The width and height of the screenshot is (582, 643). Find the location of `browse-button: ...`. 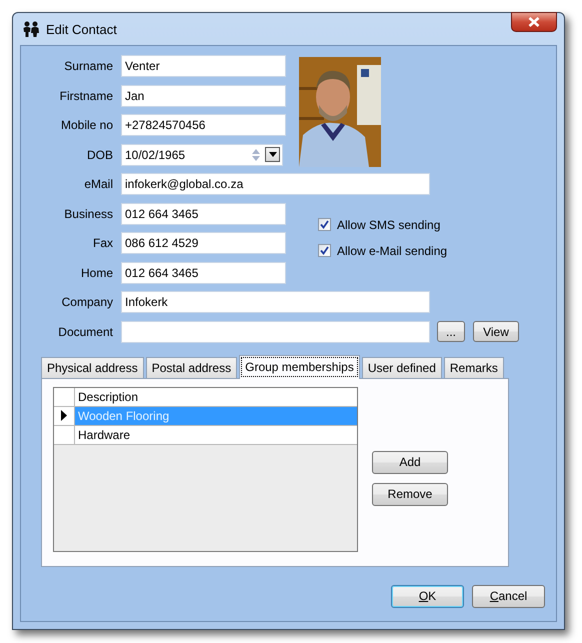

browse-button: ... is located at coordinates (451, 331).